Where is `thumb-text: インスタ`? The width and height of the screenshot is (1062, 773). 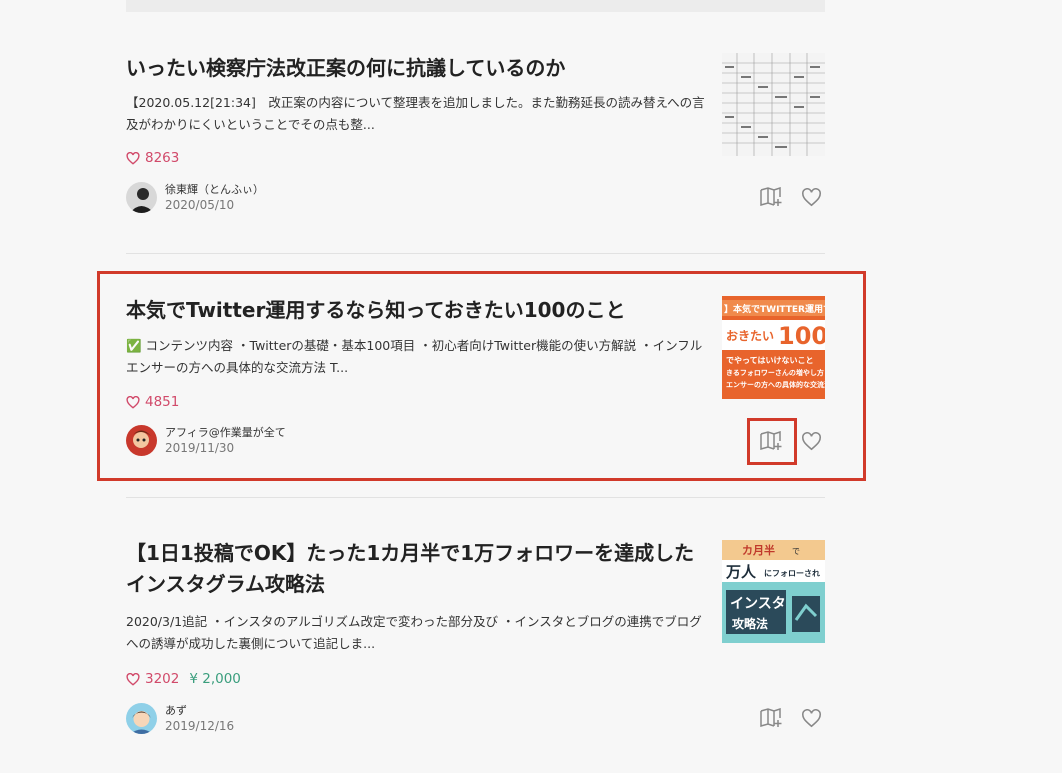 thumb-text: インスタ is located at coordinates (758, 604).